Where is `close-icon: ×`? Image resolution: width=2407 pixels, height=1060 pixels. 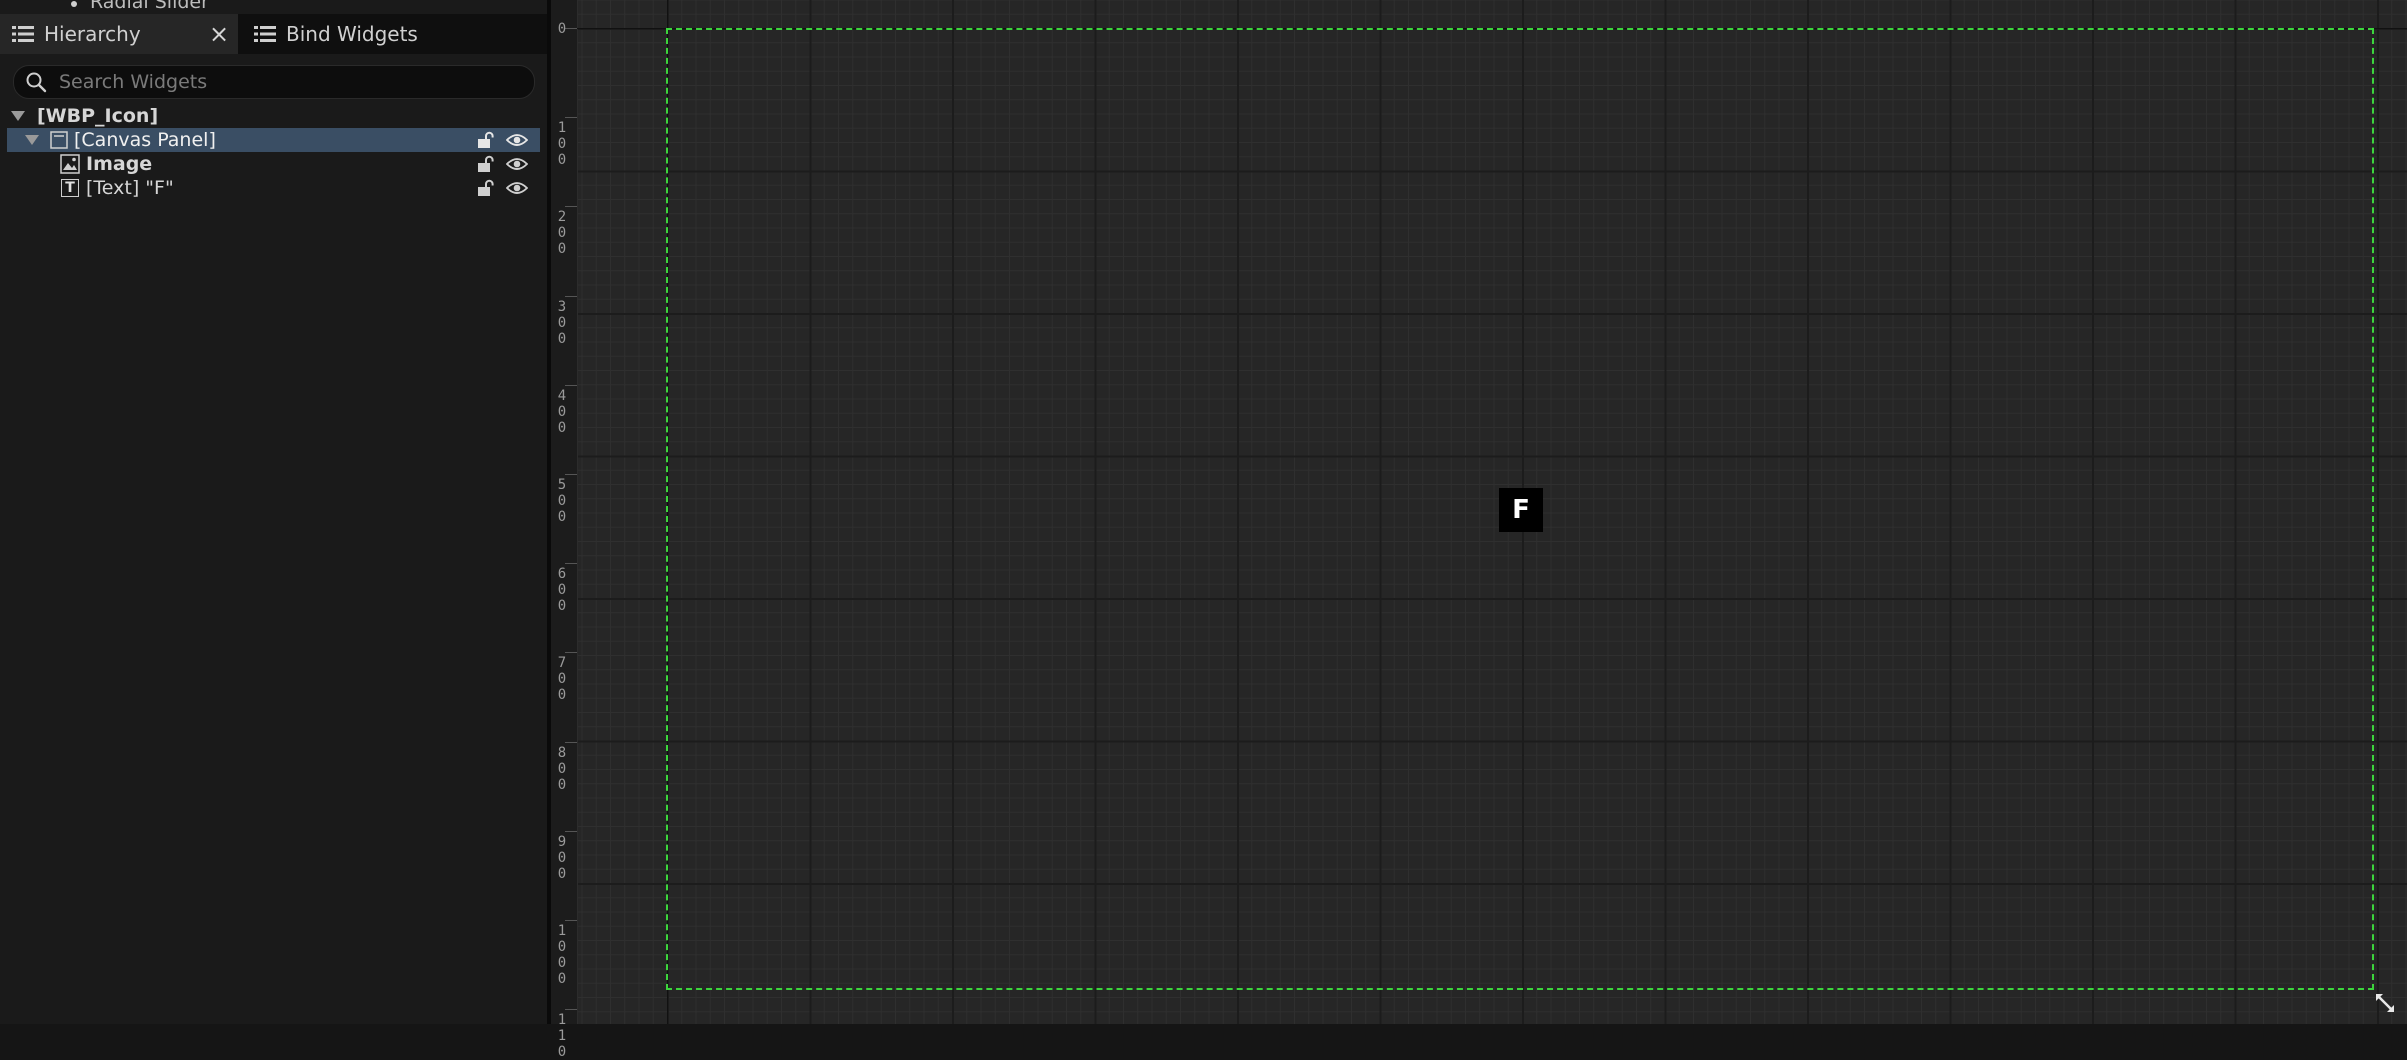 close-icon: × is located at coordinates (219, 34).